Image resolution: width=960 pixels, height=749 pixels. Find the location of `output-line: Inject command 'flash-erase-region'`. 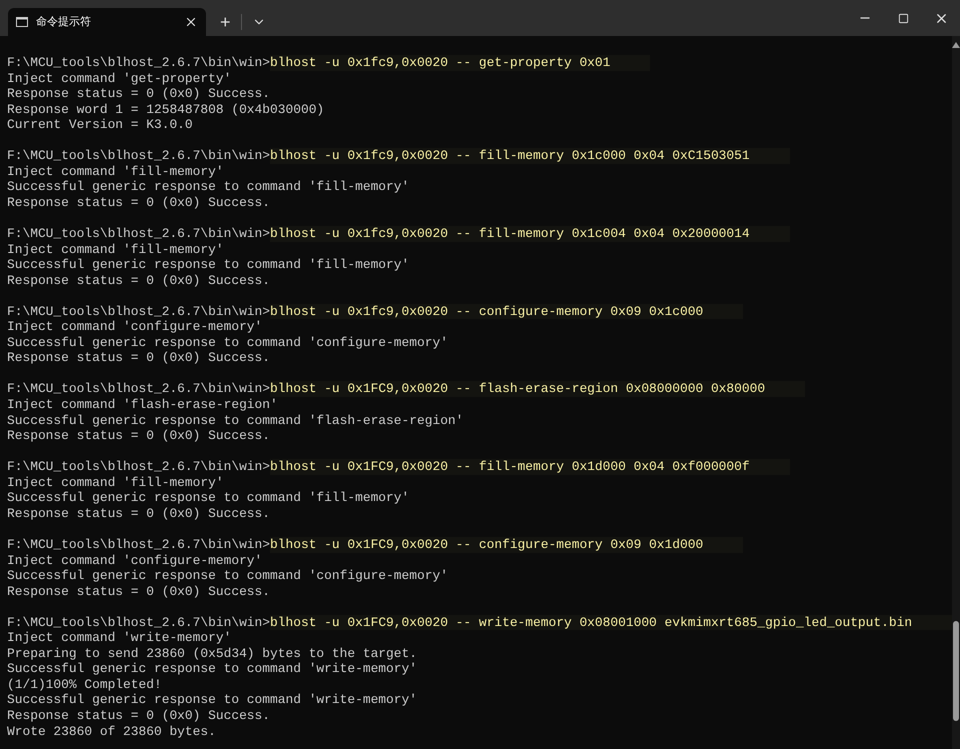

output-line: Inject command 'flash-erase-region' is located at coordinates (142, 405).